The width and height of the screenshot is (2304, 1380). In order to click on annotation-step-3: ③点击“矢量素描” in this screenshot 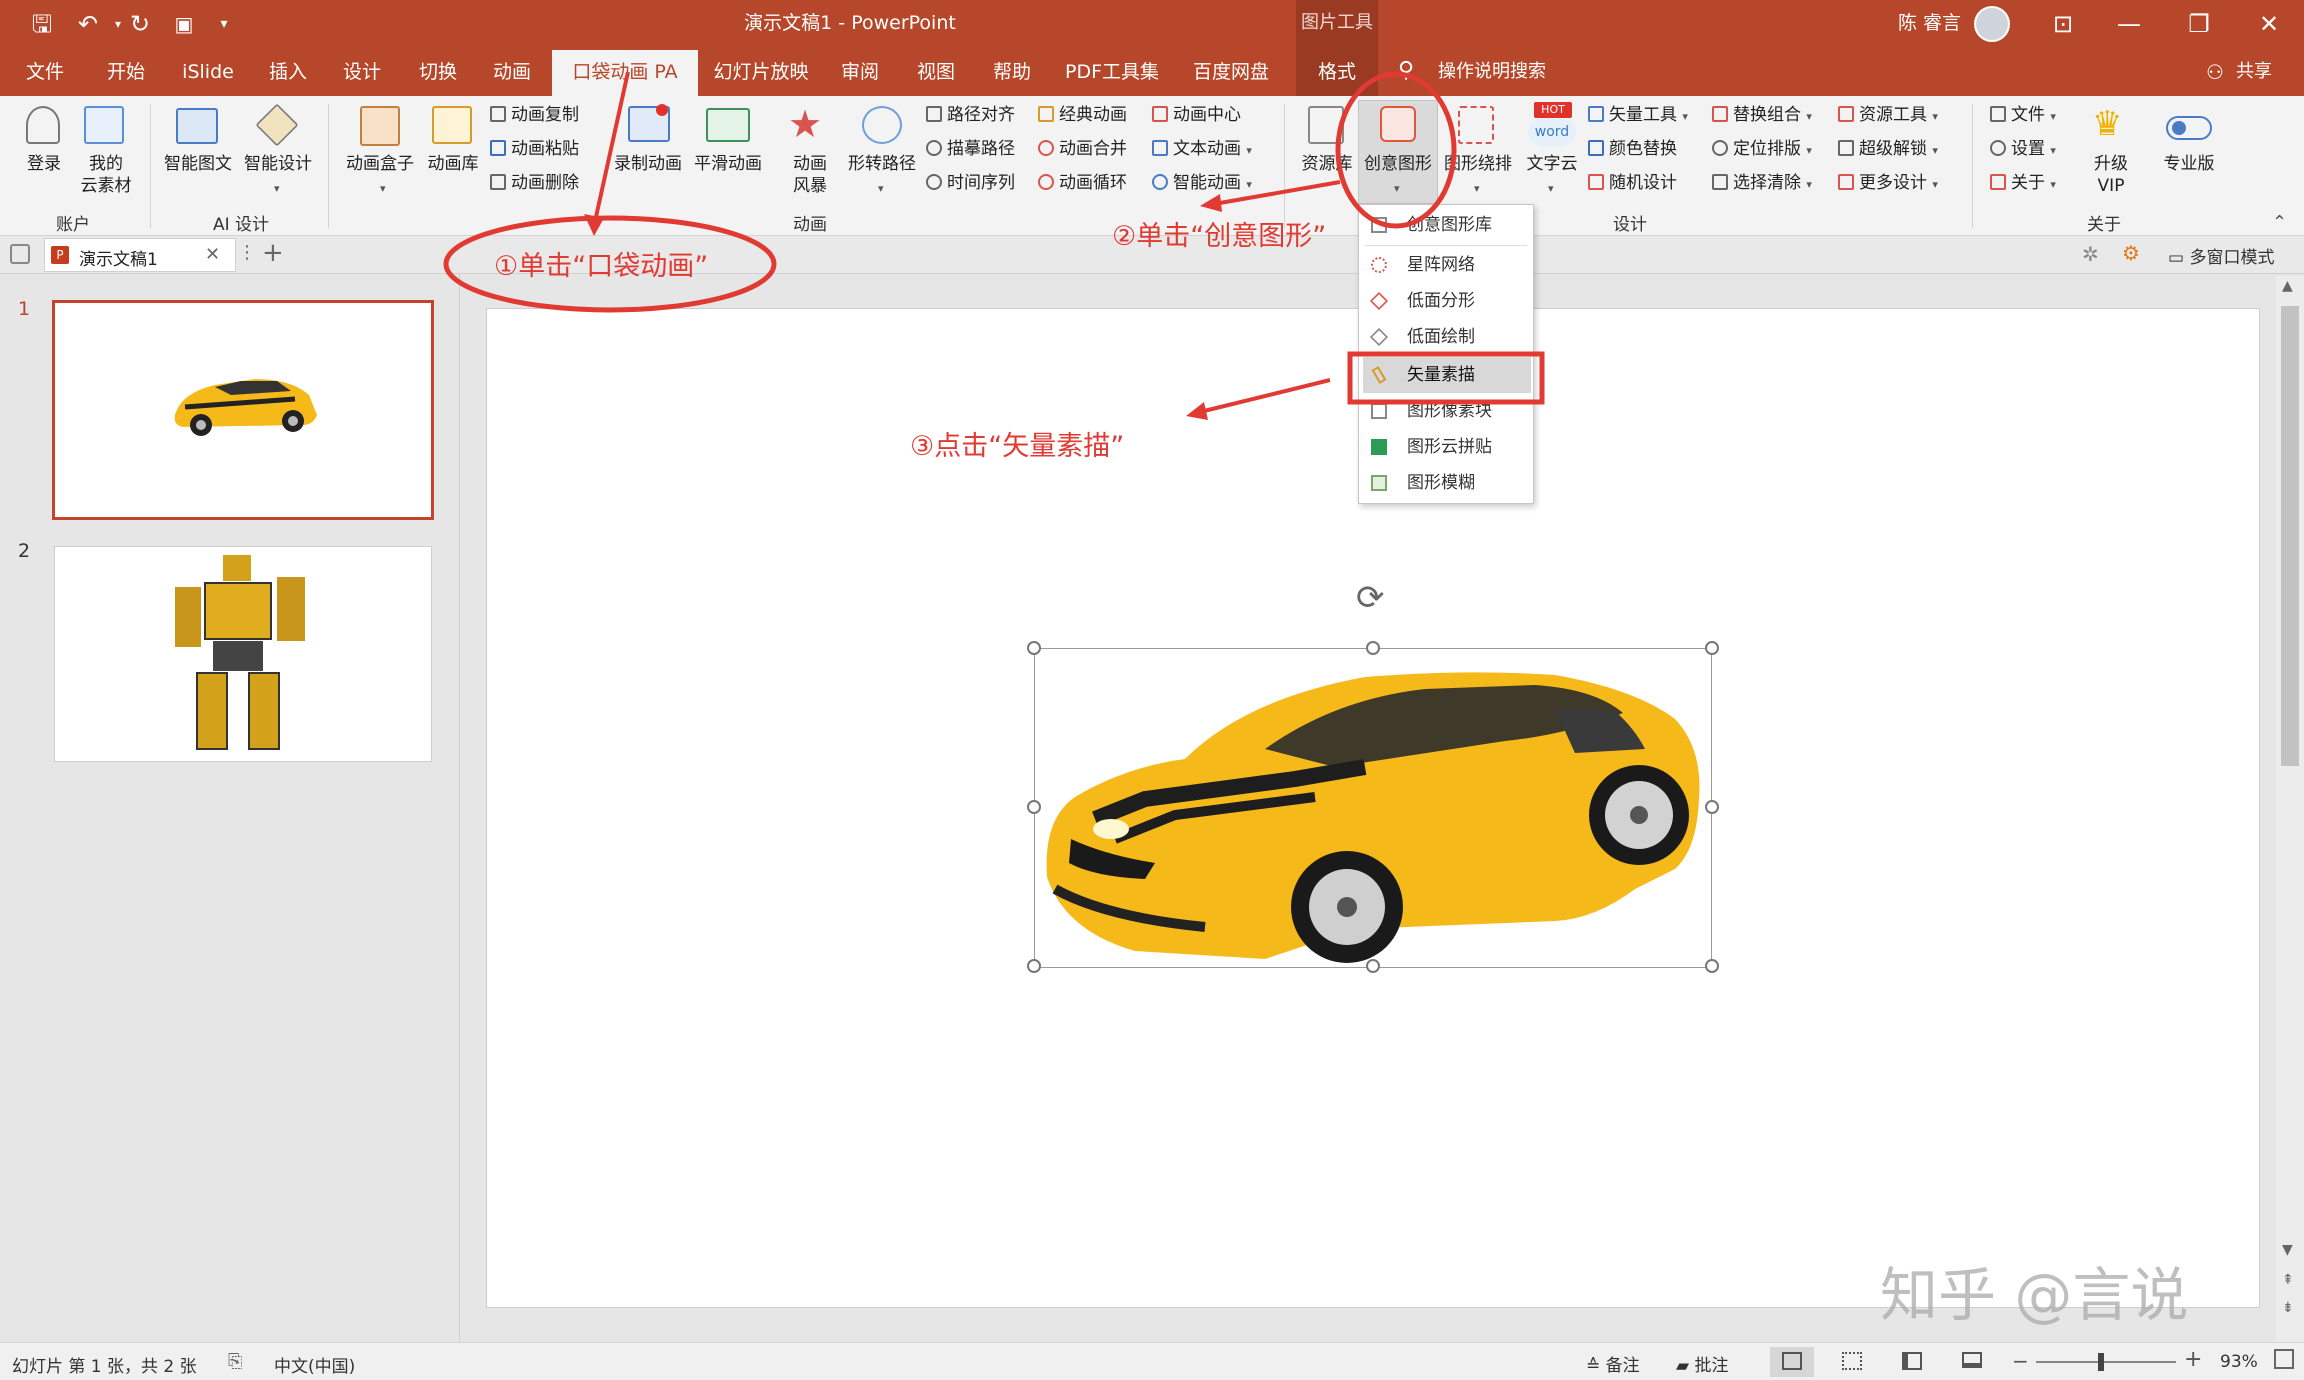, I will do `click(1017, 446)`.